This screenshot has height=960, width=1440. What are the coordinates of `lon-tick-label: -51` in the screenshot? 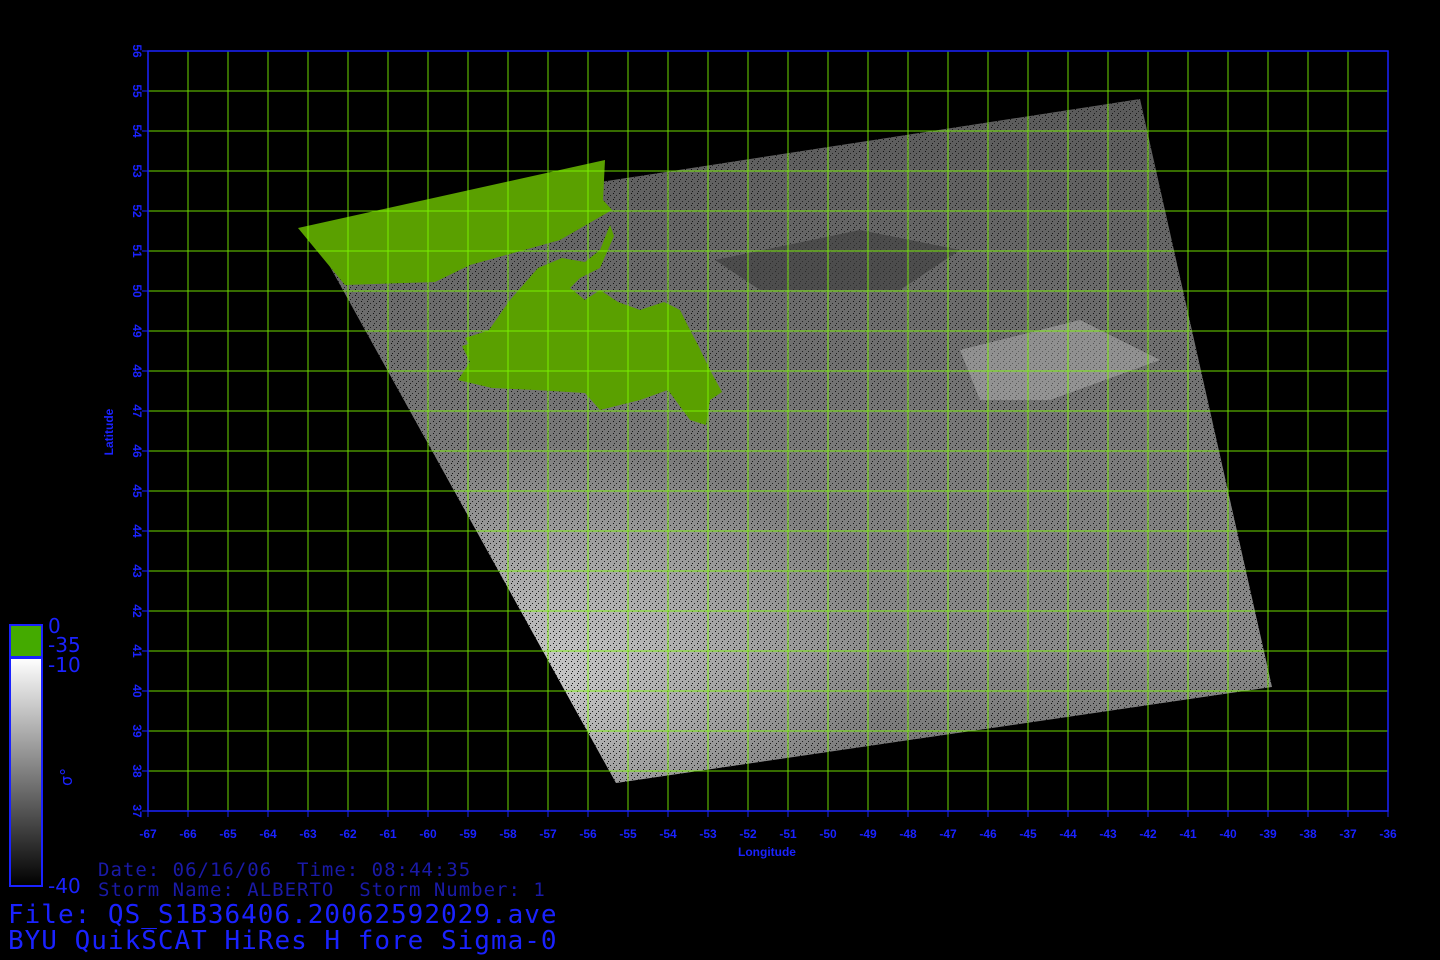 It's located at (788, 834).